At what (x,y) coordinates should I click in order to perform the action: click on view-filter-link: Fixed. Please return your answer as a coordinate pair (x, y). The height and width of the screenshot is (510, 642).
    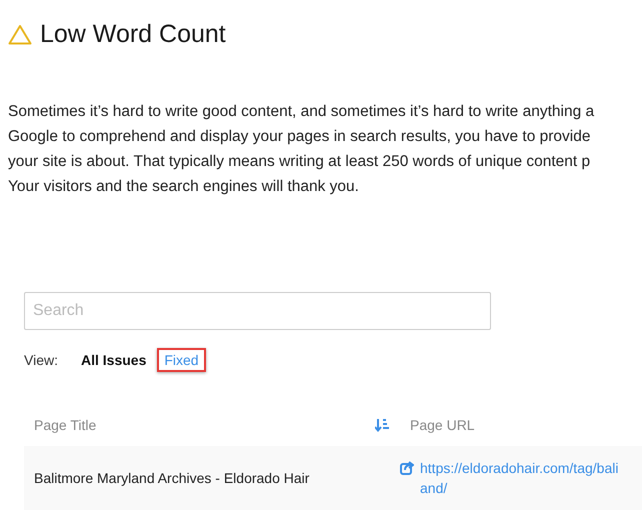
    Looking at the image, I should click on (181, 360).